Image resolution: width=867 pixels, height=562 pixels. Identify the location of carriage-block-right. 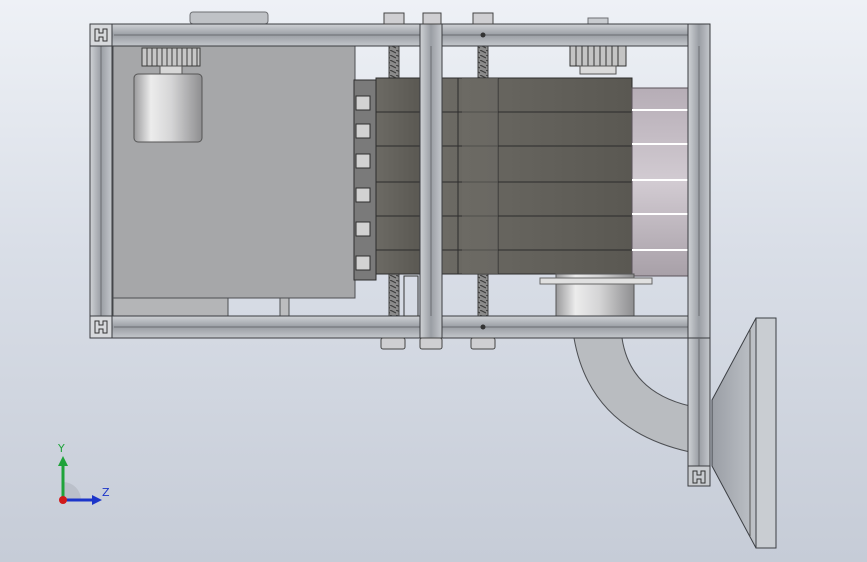
(537, 176).